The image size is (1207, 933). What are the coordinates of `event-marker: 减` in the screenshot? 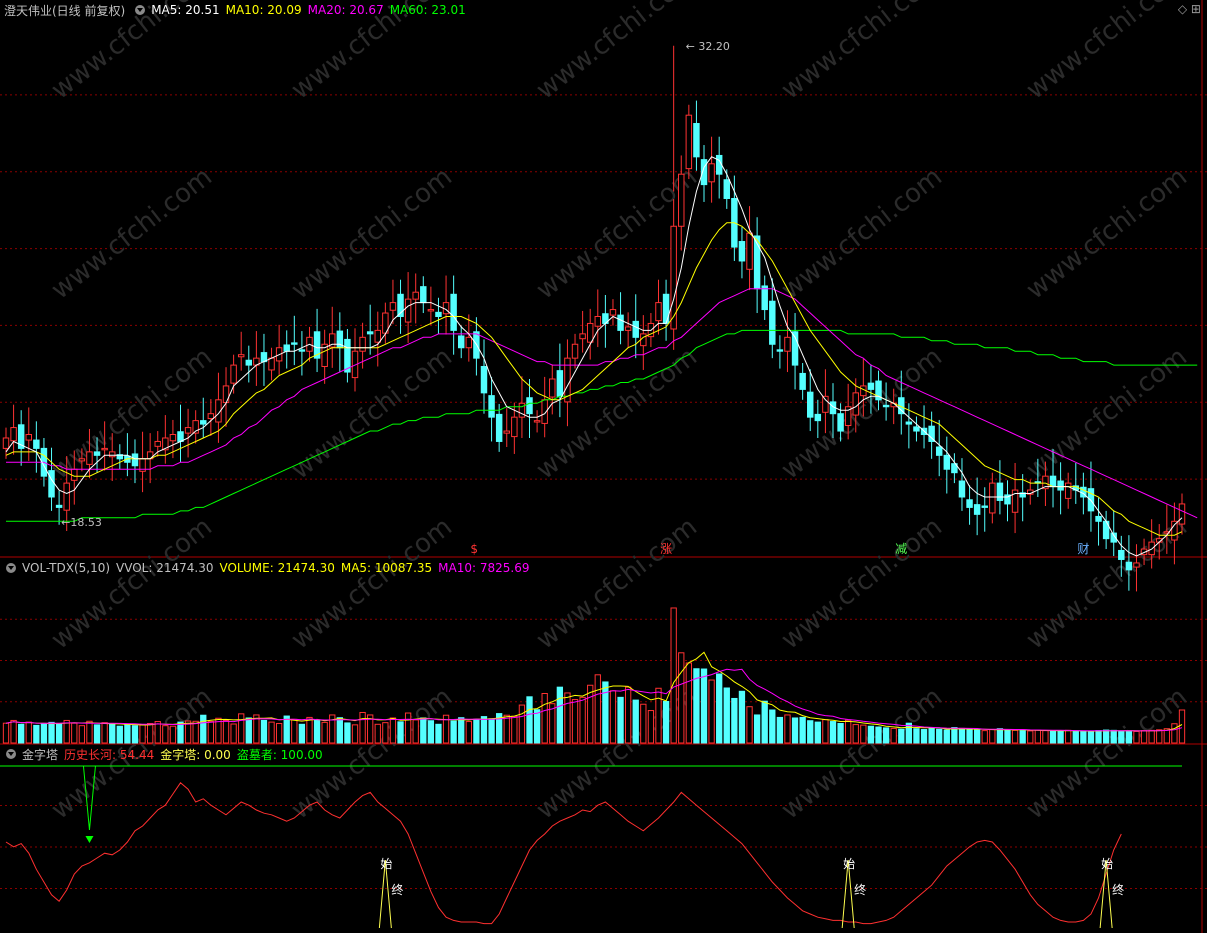 It's located at (901, 549).